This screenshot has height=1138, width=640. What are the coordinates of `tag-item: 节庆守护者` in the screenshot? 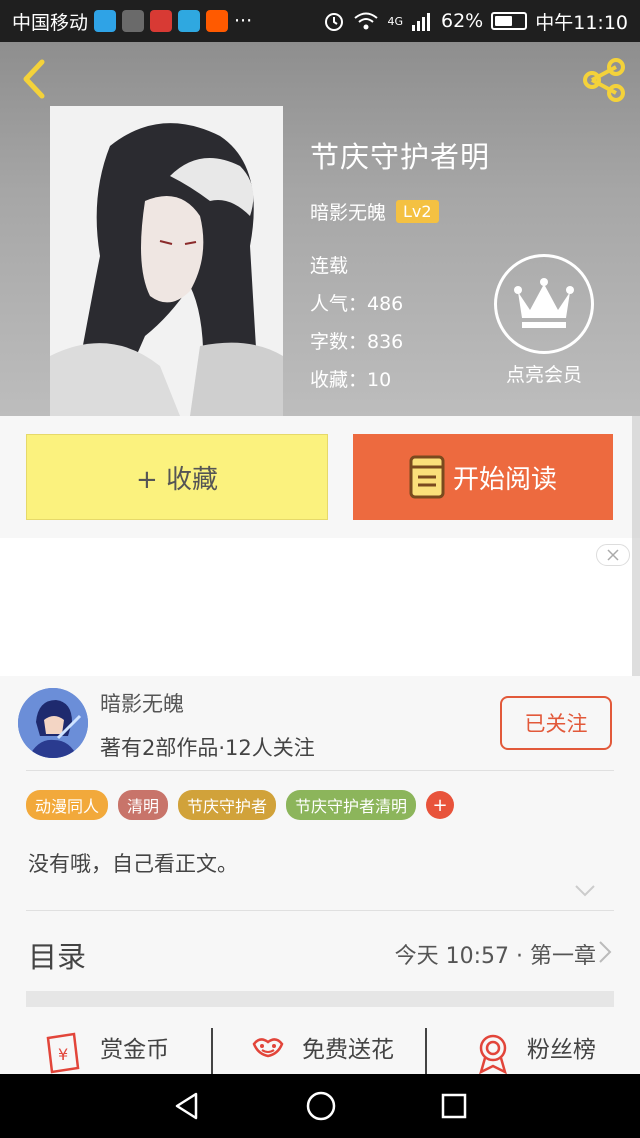 It's located at (227, 805).